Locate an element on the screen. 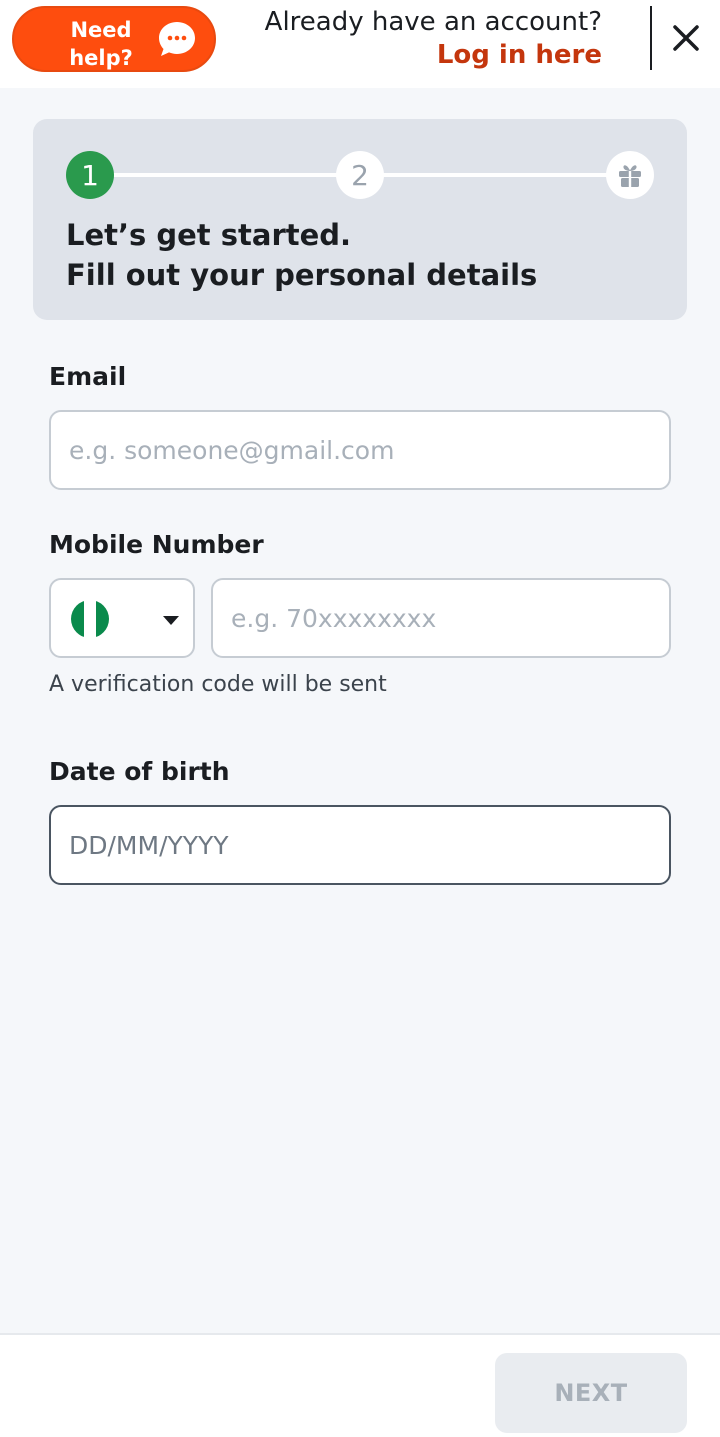 The width and height of the screenshot is (720, 1437). nigeria-flag-icon is located at coordinates (90, 619).